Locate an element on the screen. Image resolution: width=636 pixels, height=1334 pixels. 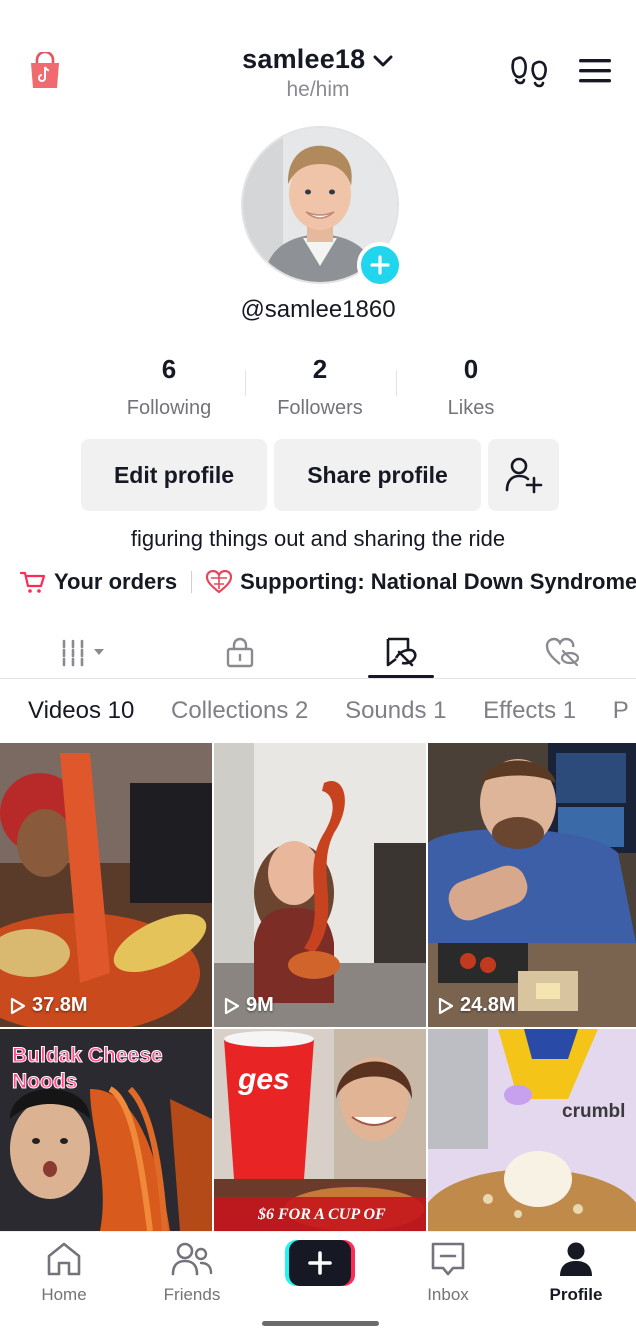
view-count: 9M is located at coordinates (249, 1005).